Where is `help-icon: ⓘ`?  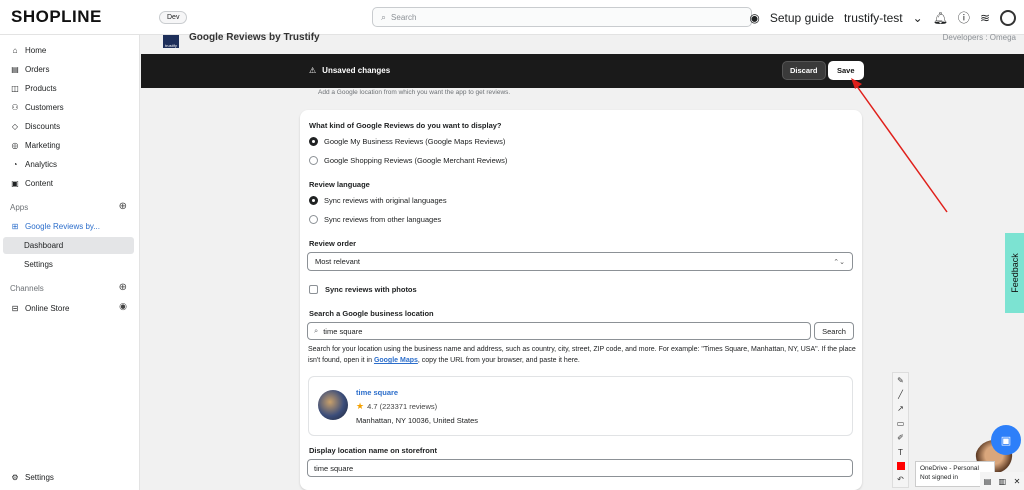 help-icon: ⓘ is located at coordinates (964, 17).